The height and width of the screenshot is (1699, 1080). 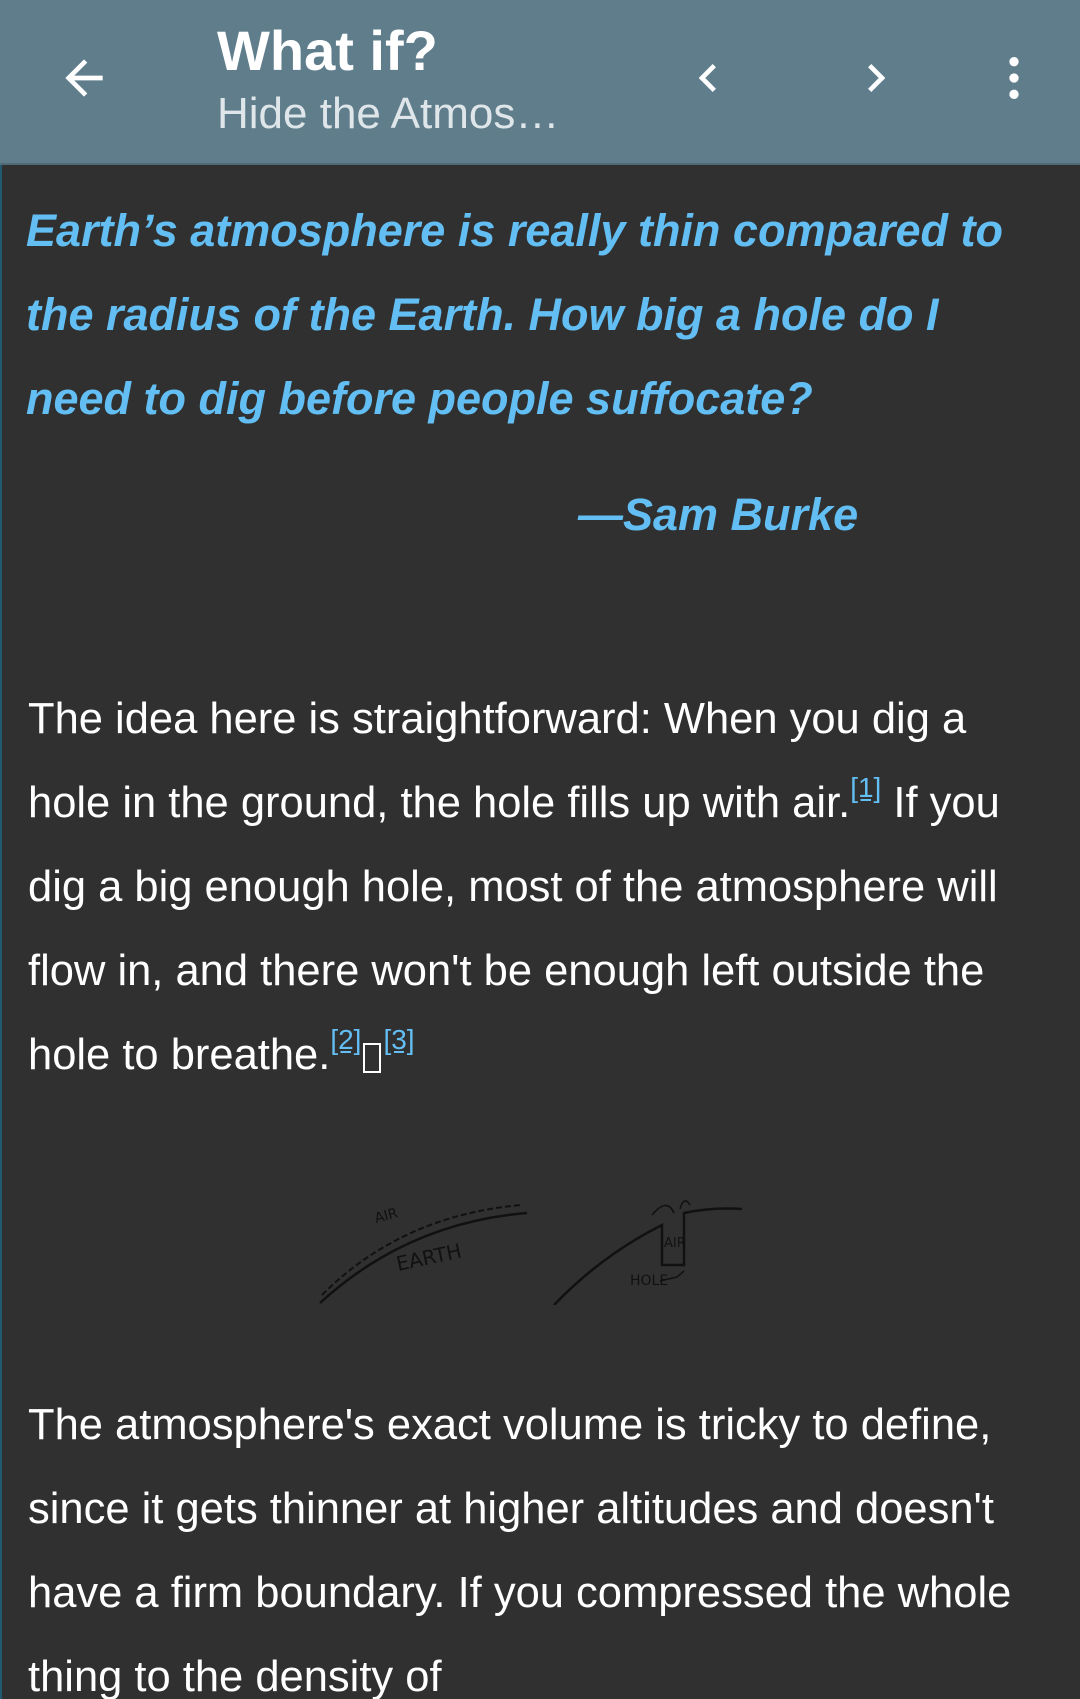 I want to click on label-air-left: AIR, so click(x=386, y=1216).